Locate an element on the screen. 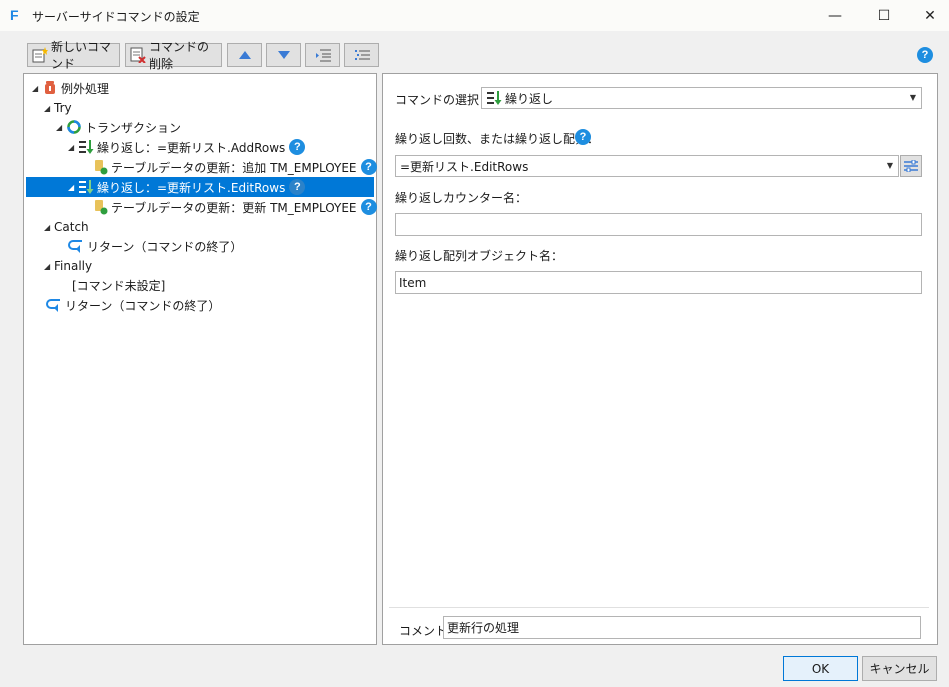  tree-item-label: テーブルデータの更新：更新 TM_EMPLOYEE is located at coordinates (234, 207).